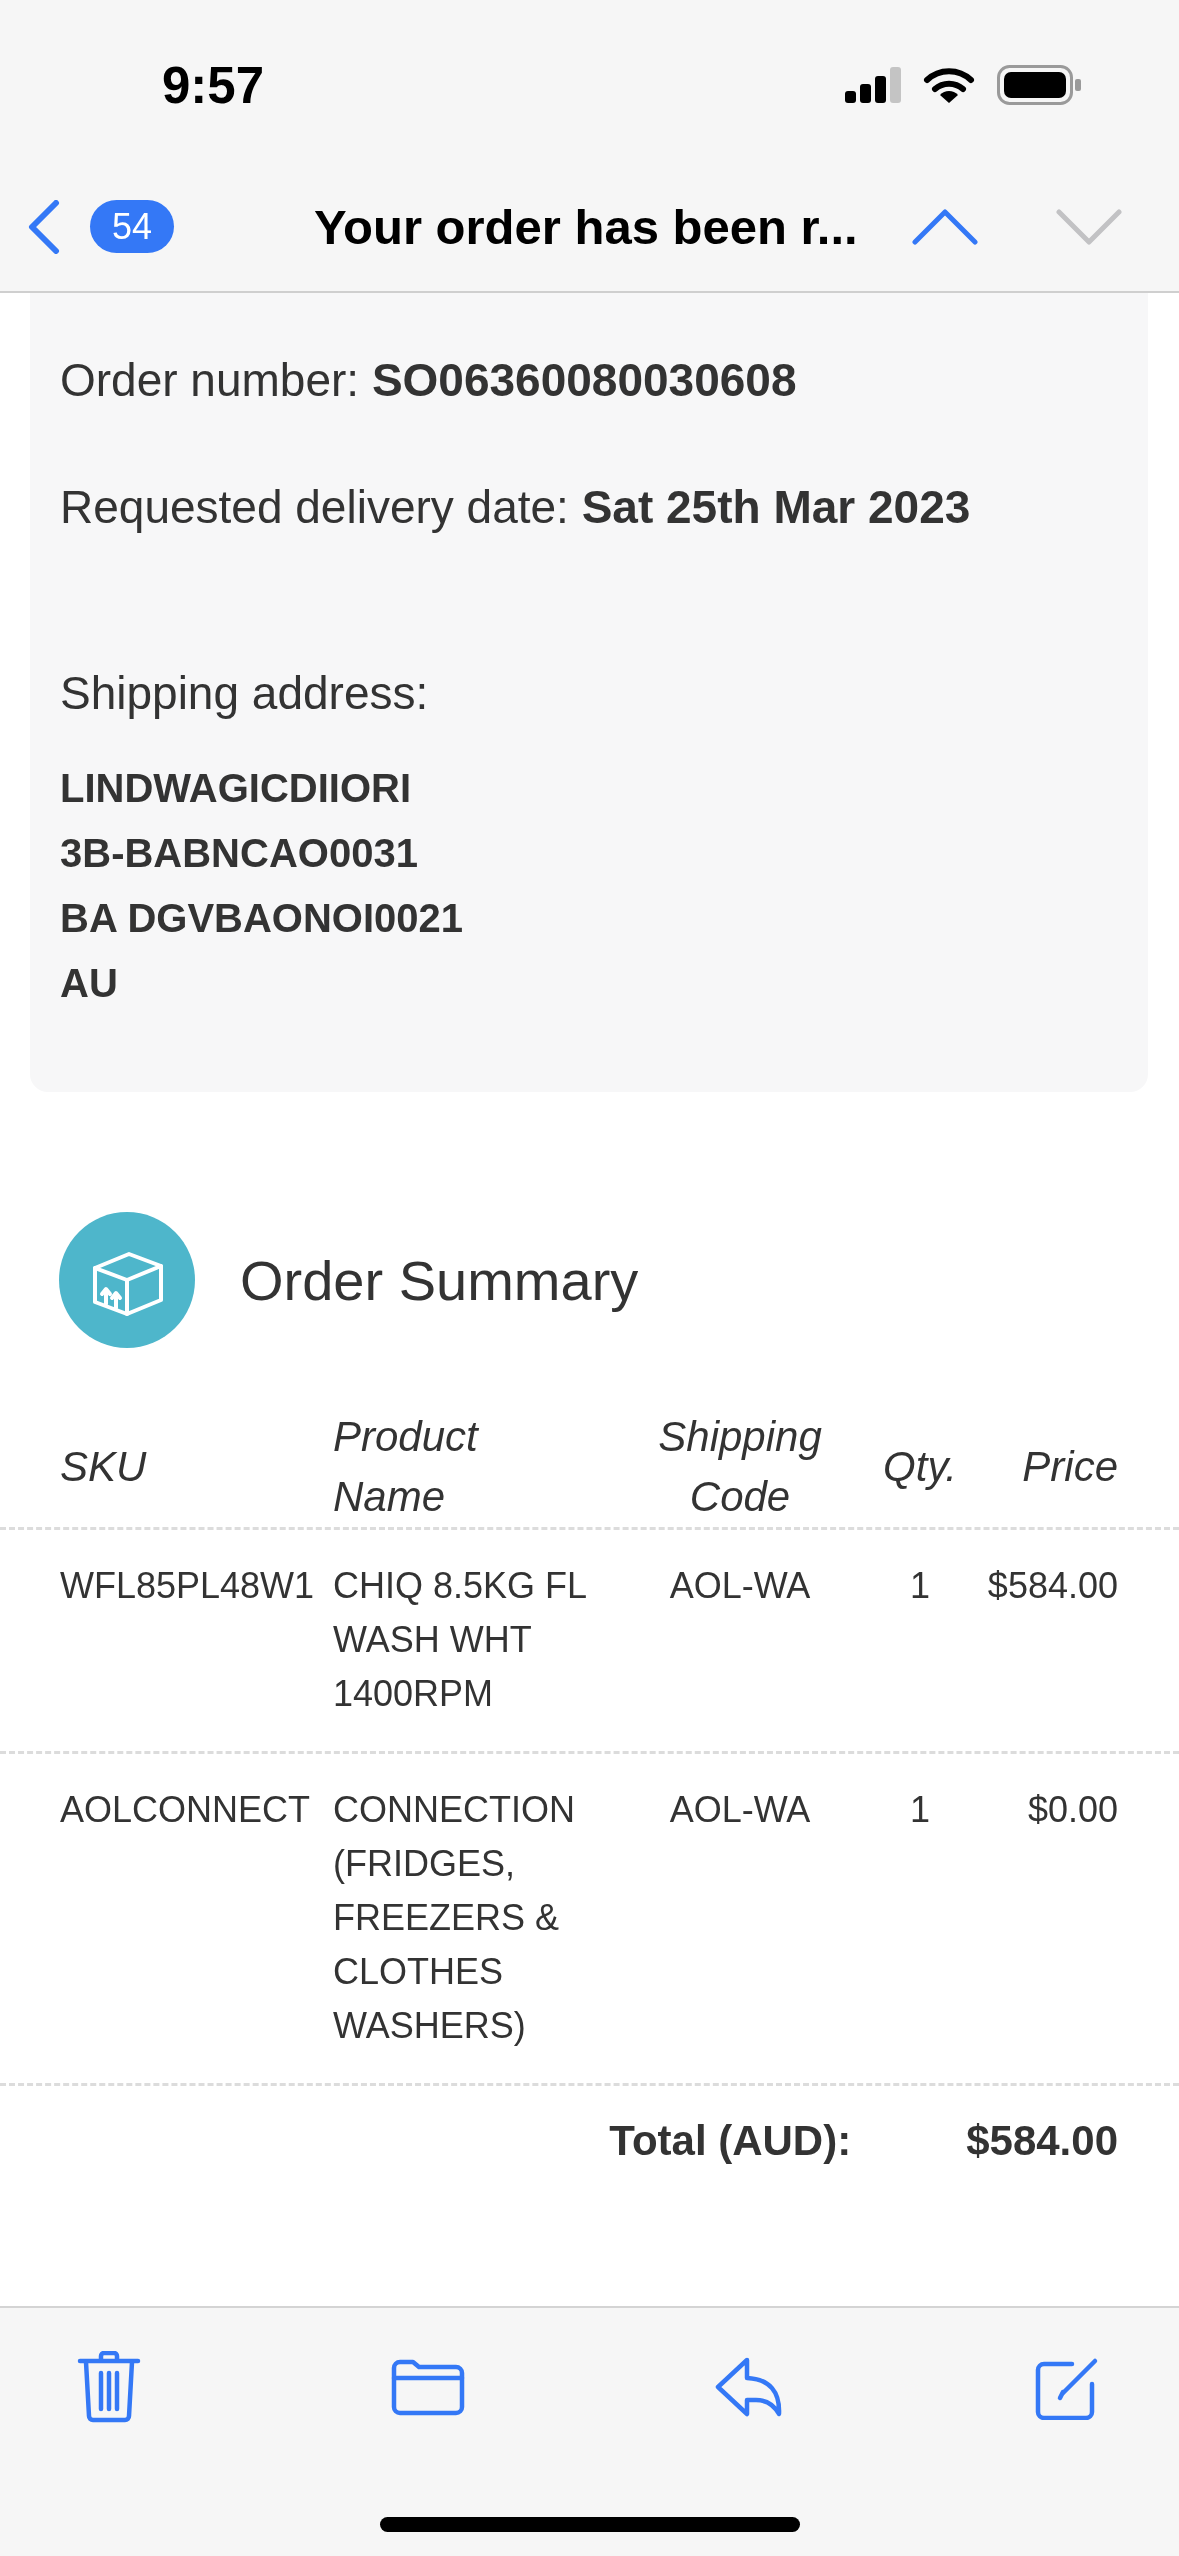 This screenshot has height=2556, width=1179. What do you see at coordinates (1039, 85) in the screenshot?
I see `battery-icon` at bounding box center [1039, 85].